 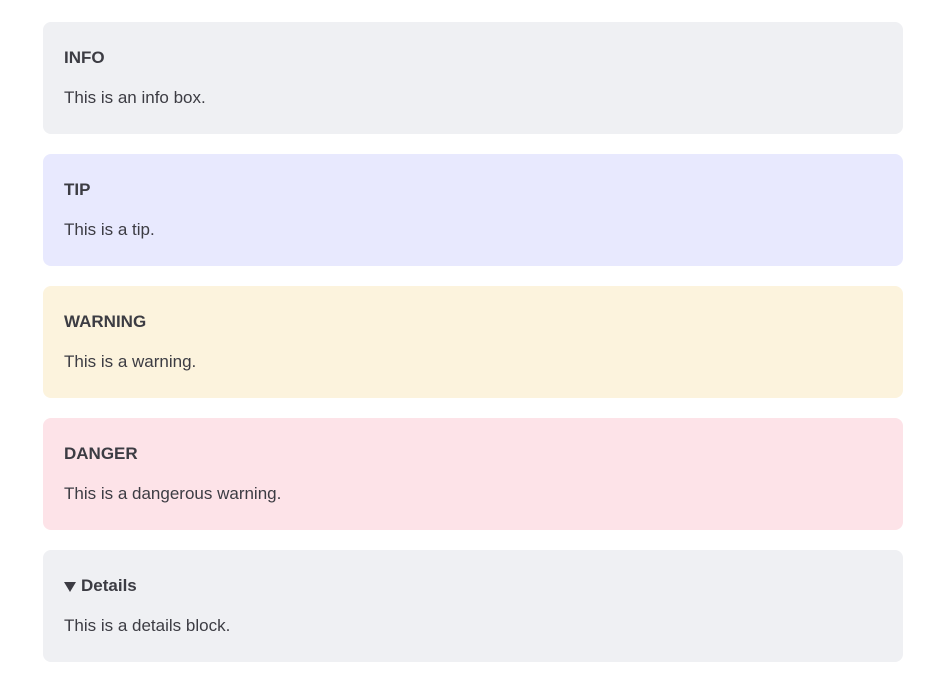 What do you see at coordinates (473, 342) in the screenshot?
I see `warning-box: WARNING This is a warning.` at bounding box center [473, 342].